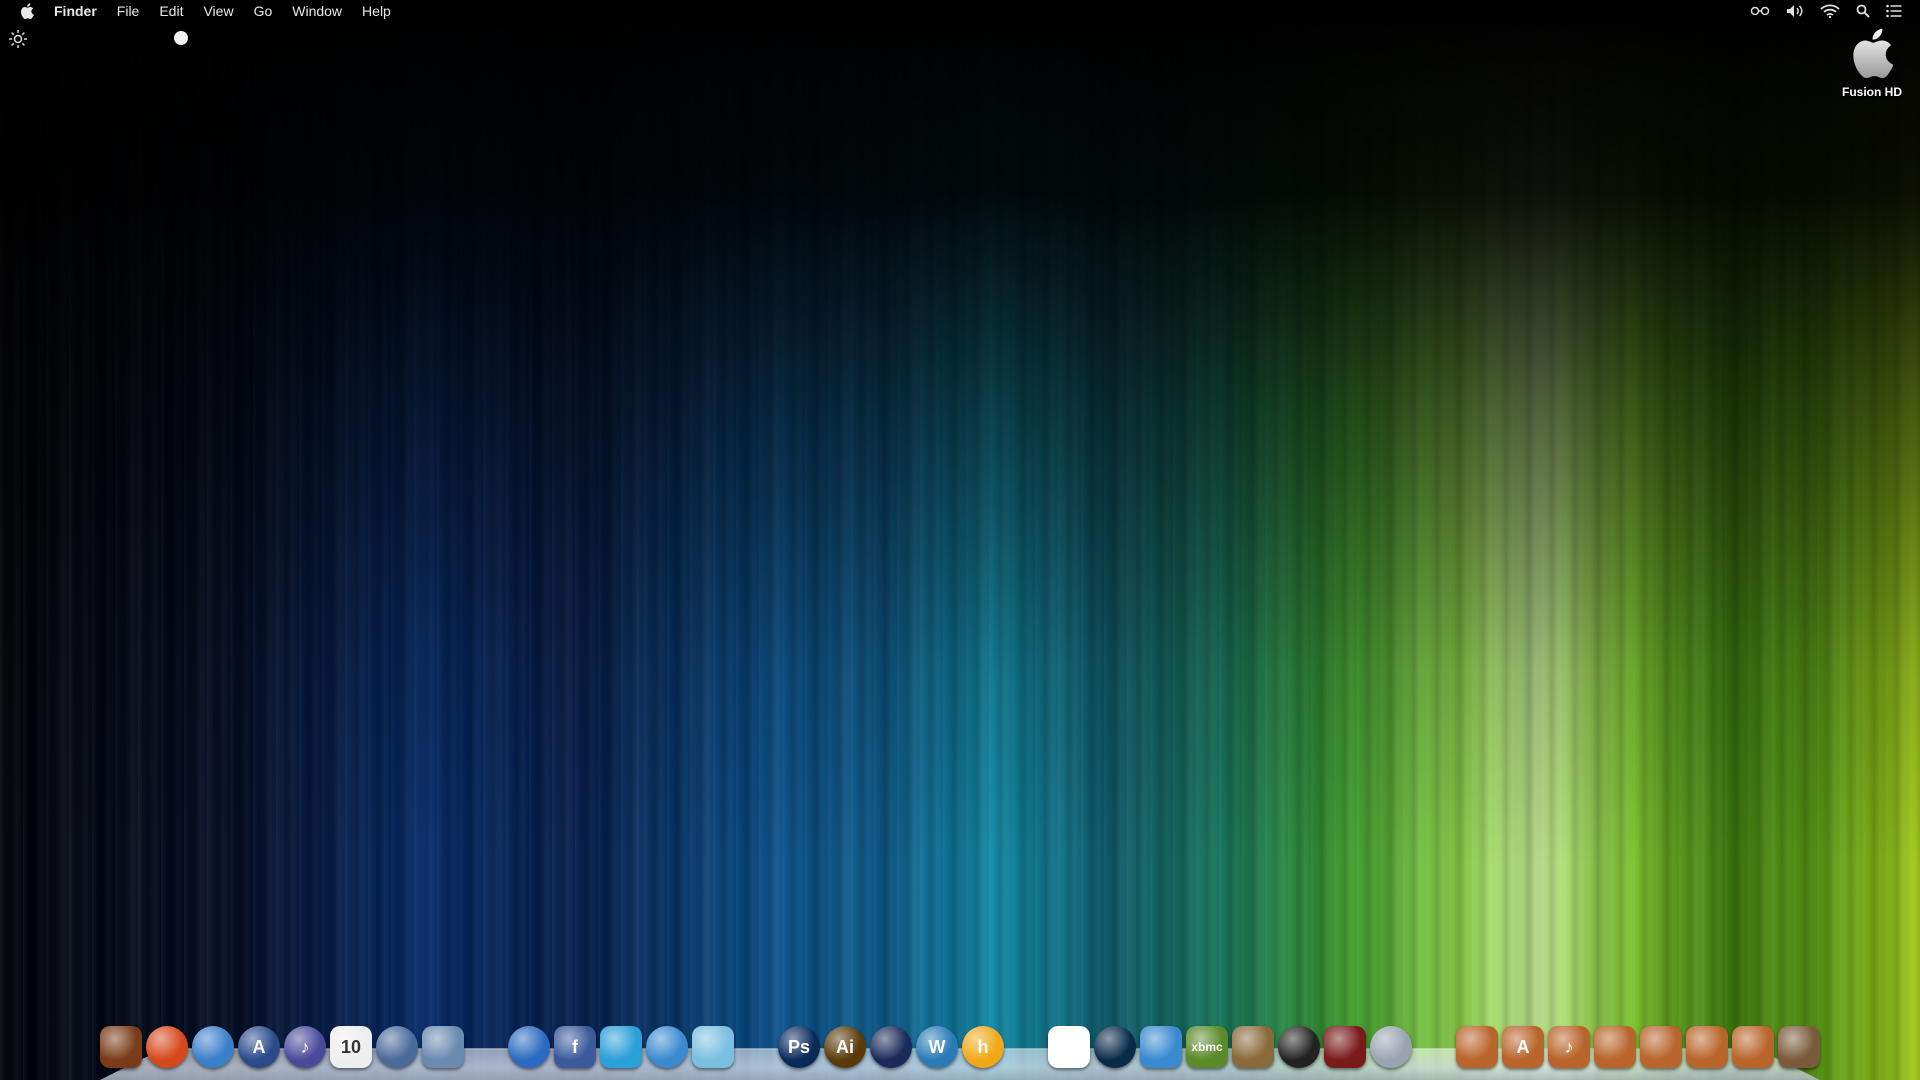  I want to click on calendar-icon: 10, so click(351, 1047).